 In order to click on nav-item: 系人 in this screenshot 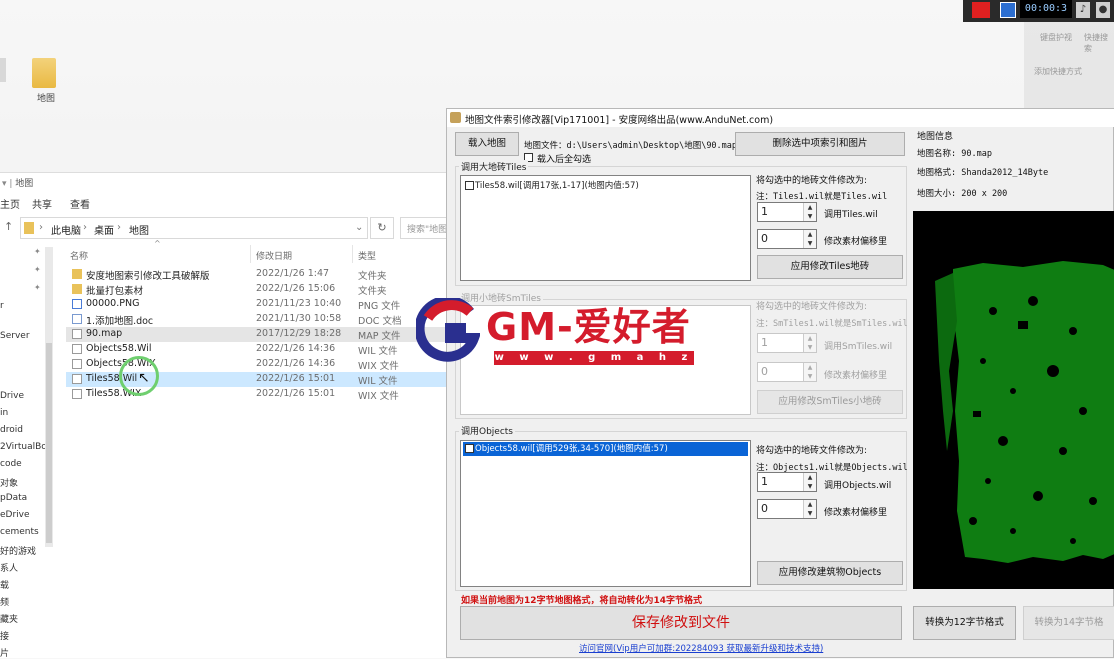, I will do `click(9, 567)`.